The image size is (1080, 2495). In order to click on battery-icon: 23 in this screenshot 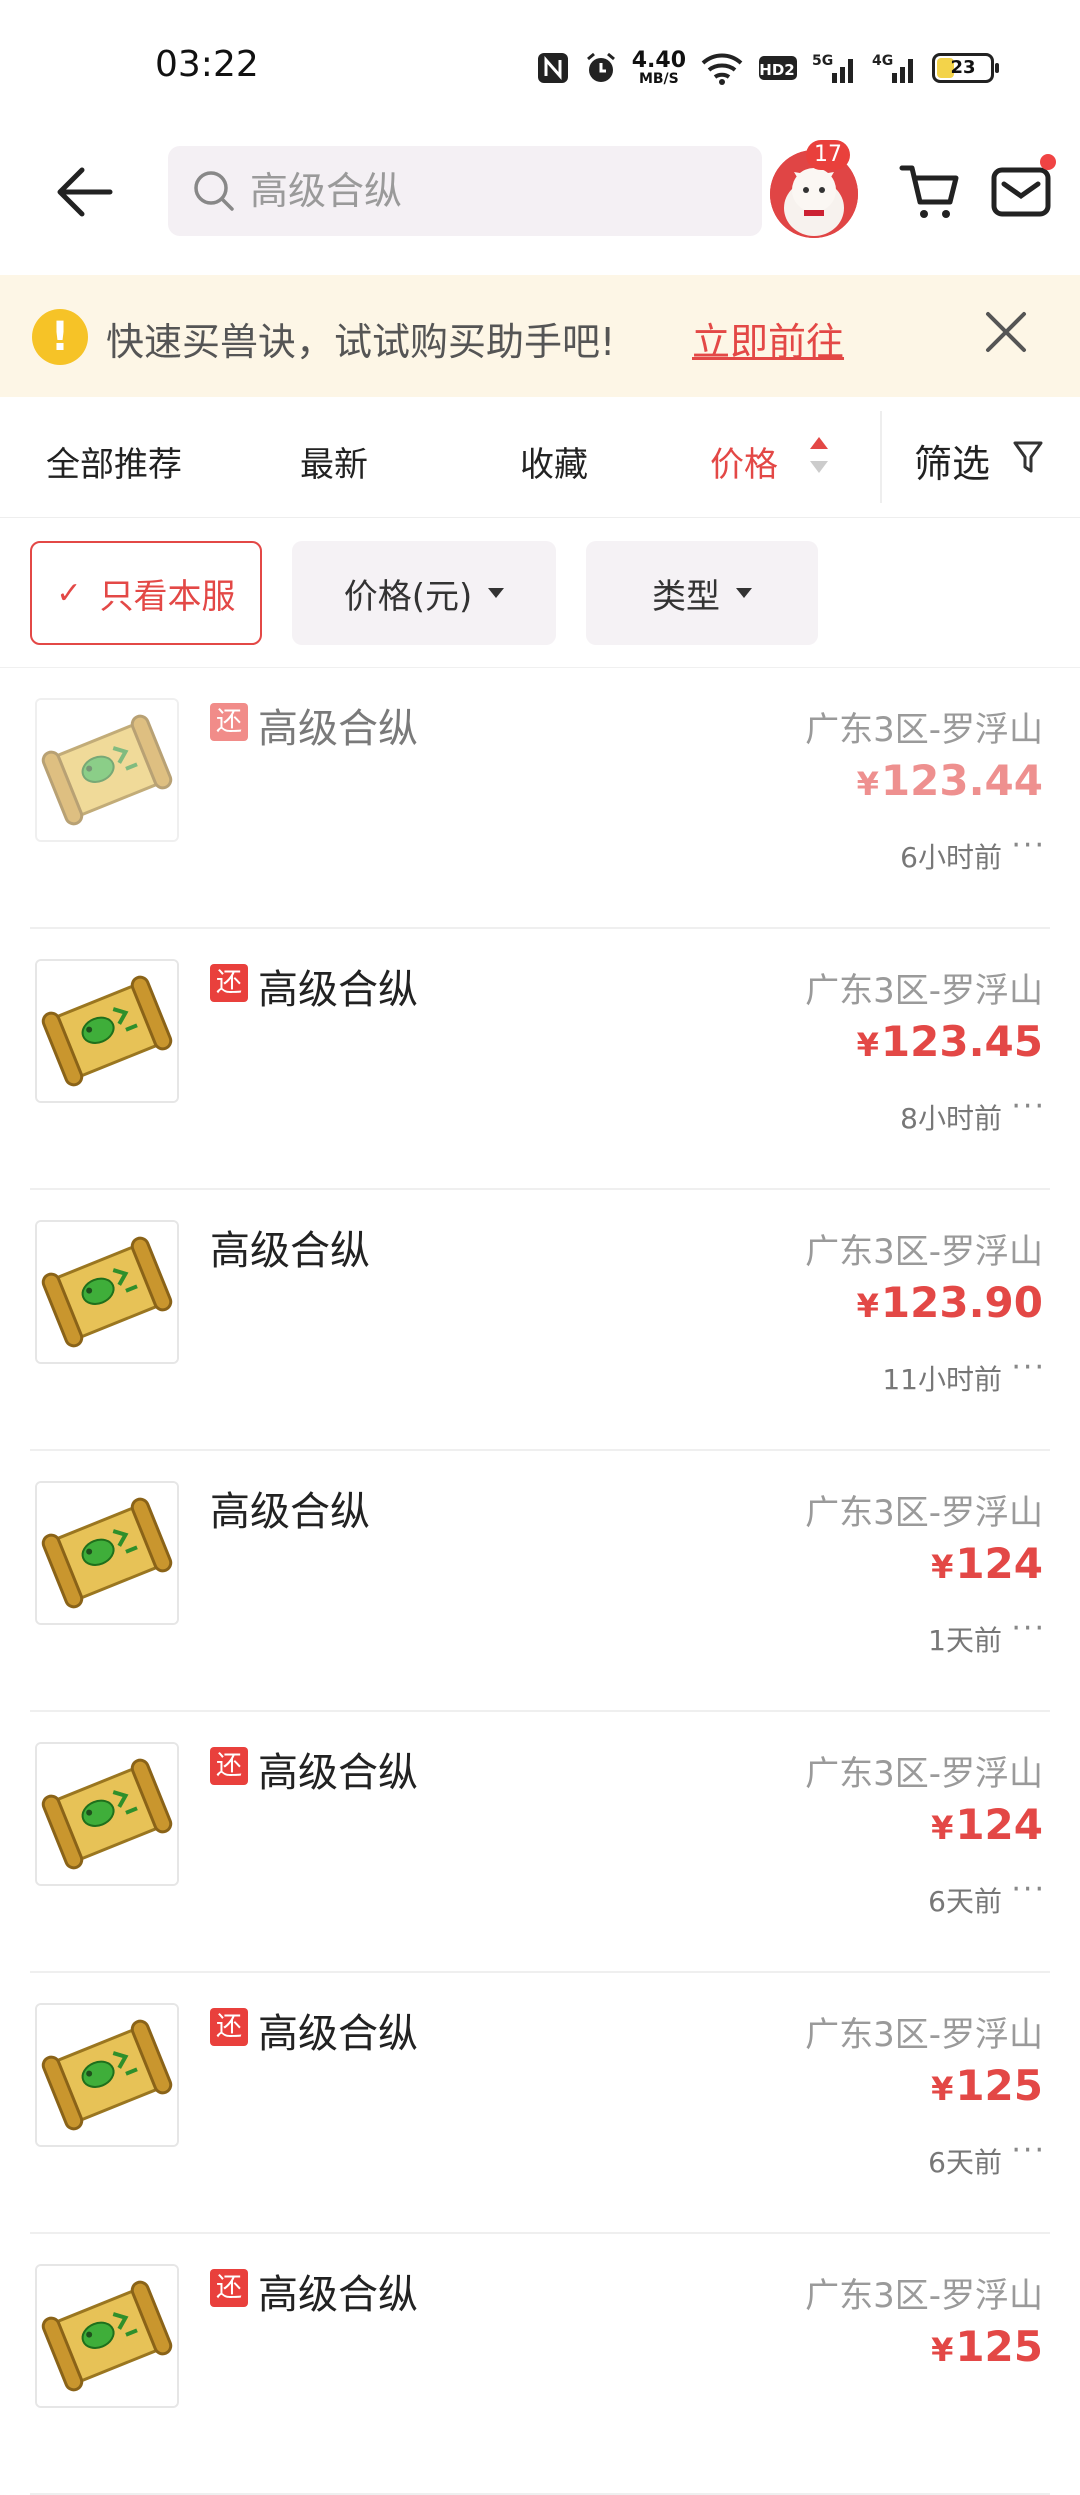, I will do `click(965, 68)`.